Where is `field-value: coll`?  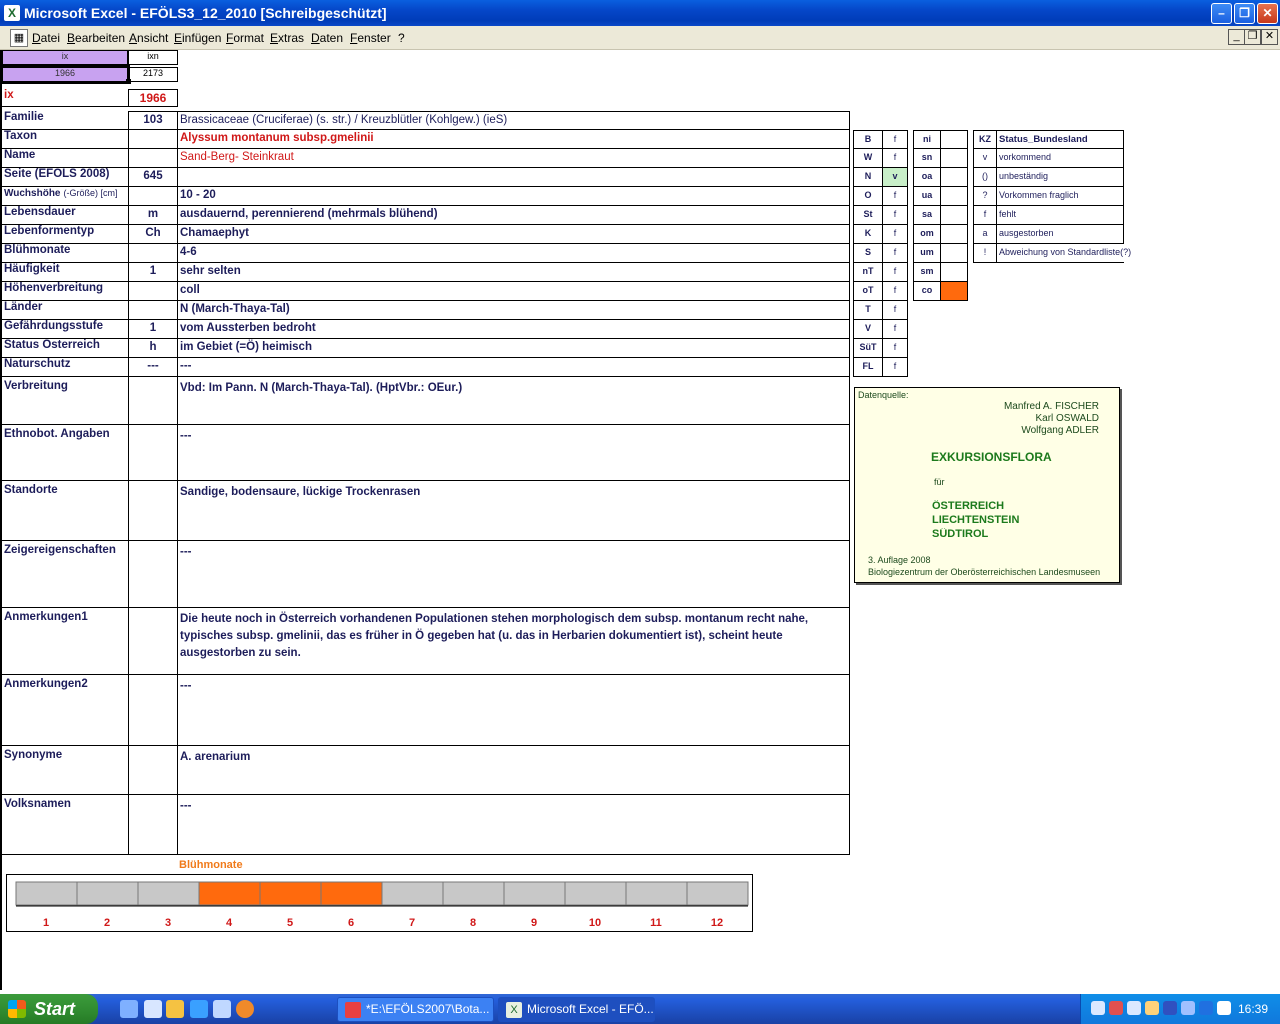 field-value: coll is located at coordinates (513, 291).